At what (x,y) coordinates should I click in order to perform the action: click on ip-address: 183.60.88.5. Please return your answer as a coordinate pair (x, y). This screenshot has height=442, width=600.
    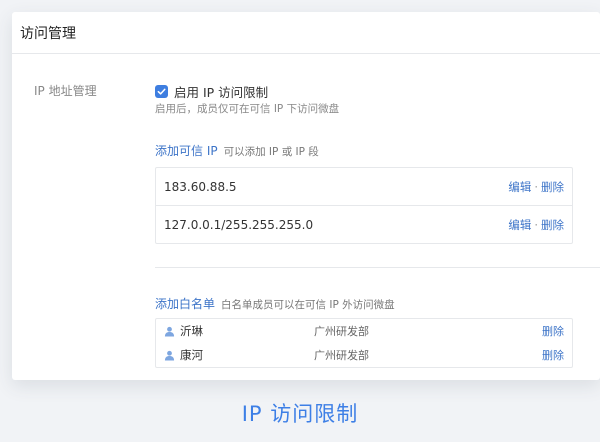
    Looking at the image, I should click on (200, 186).